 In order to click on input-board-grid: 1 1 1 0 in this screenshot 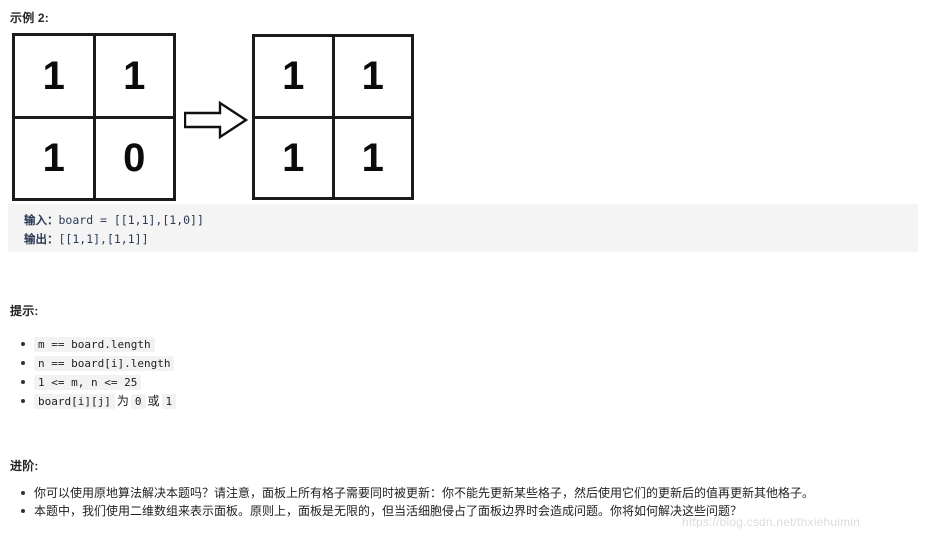, I will do `click(94, 117)`.